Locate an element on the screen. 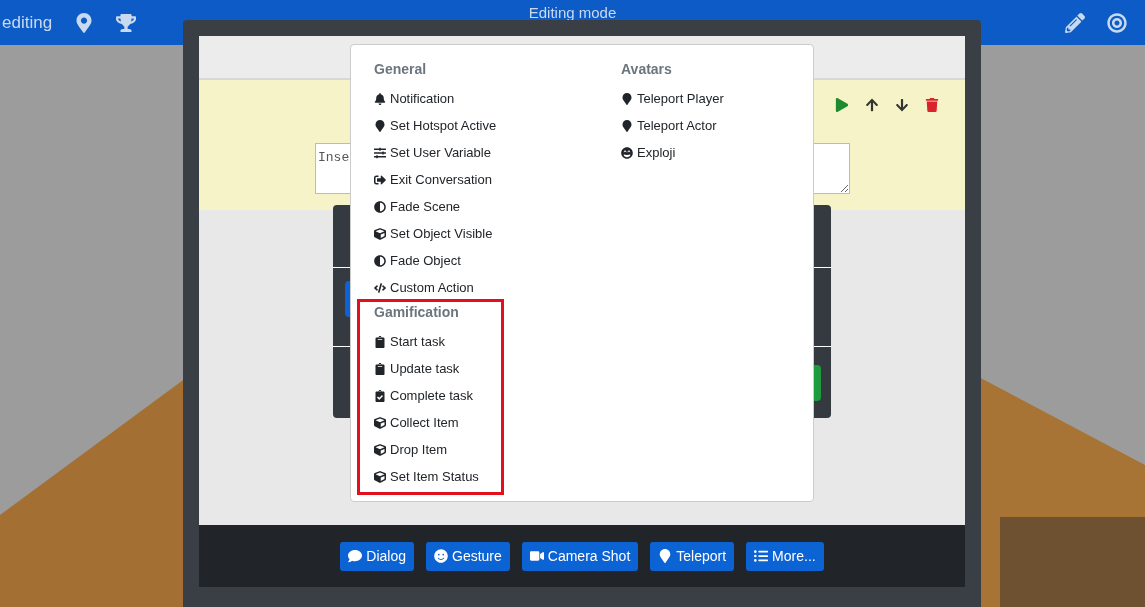  menu-item: Set Hotspot Active is located at coordinates (486, 125).